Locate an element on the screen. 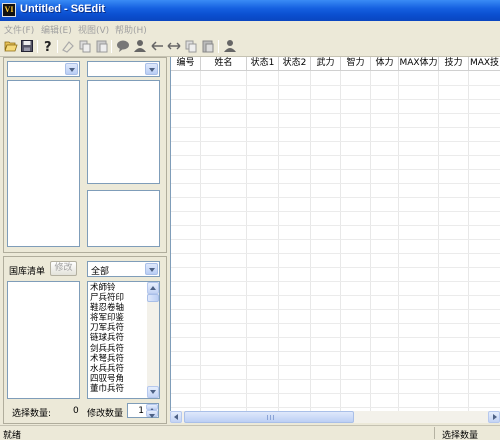 The width and height of the screenshot is (500, 440). modify-count-value: 1 is located at coordinates (141, 411).